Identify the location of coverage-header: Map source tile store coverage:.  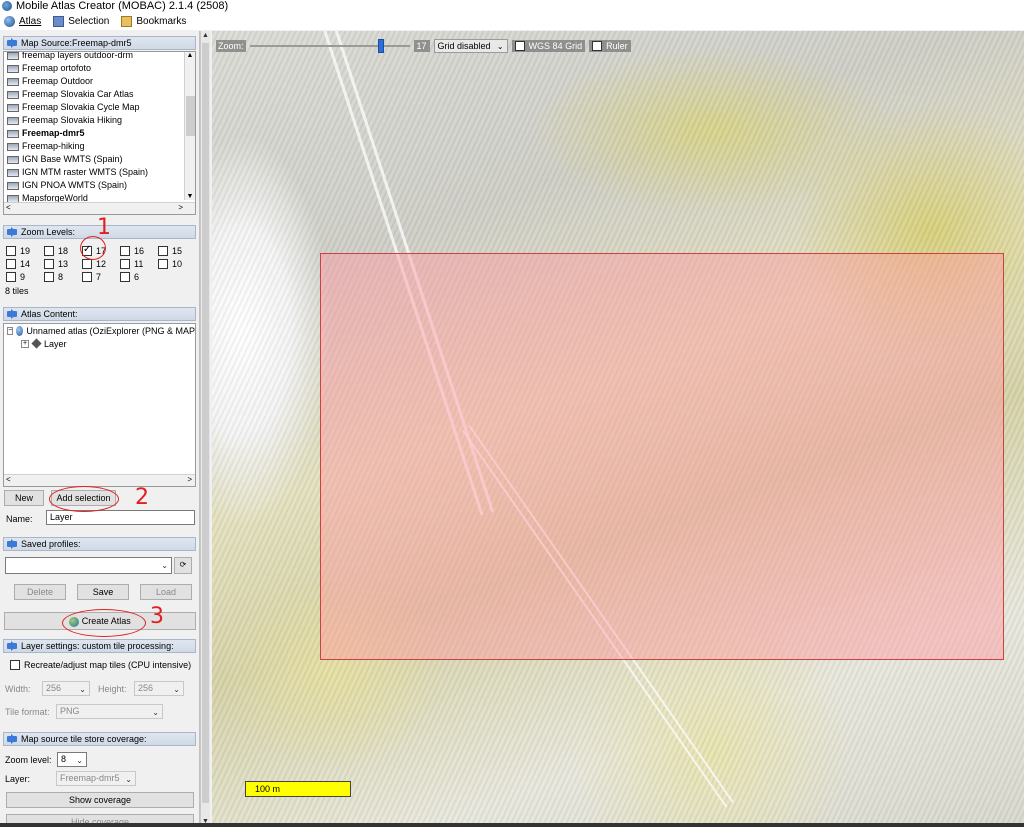
(99, 739).